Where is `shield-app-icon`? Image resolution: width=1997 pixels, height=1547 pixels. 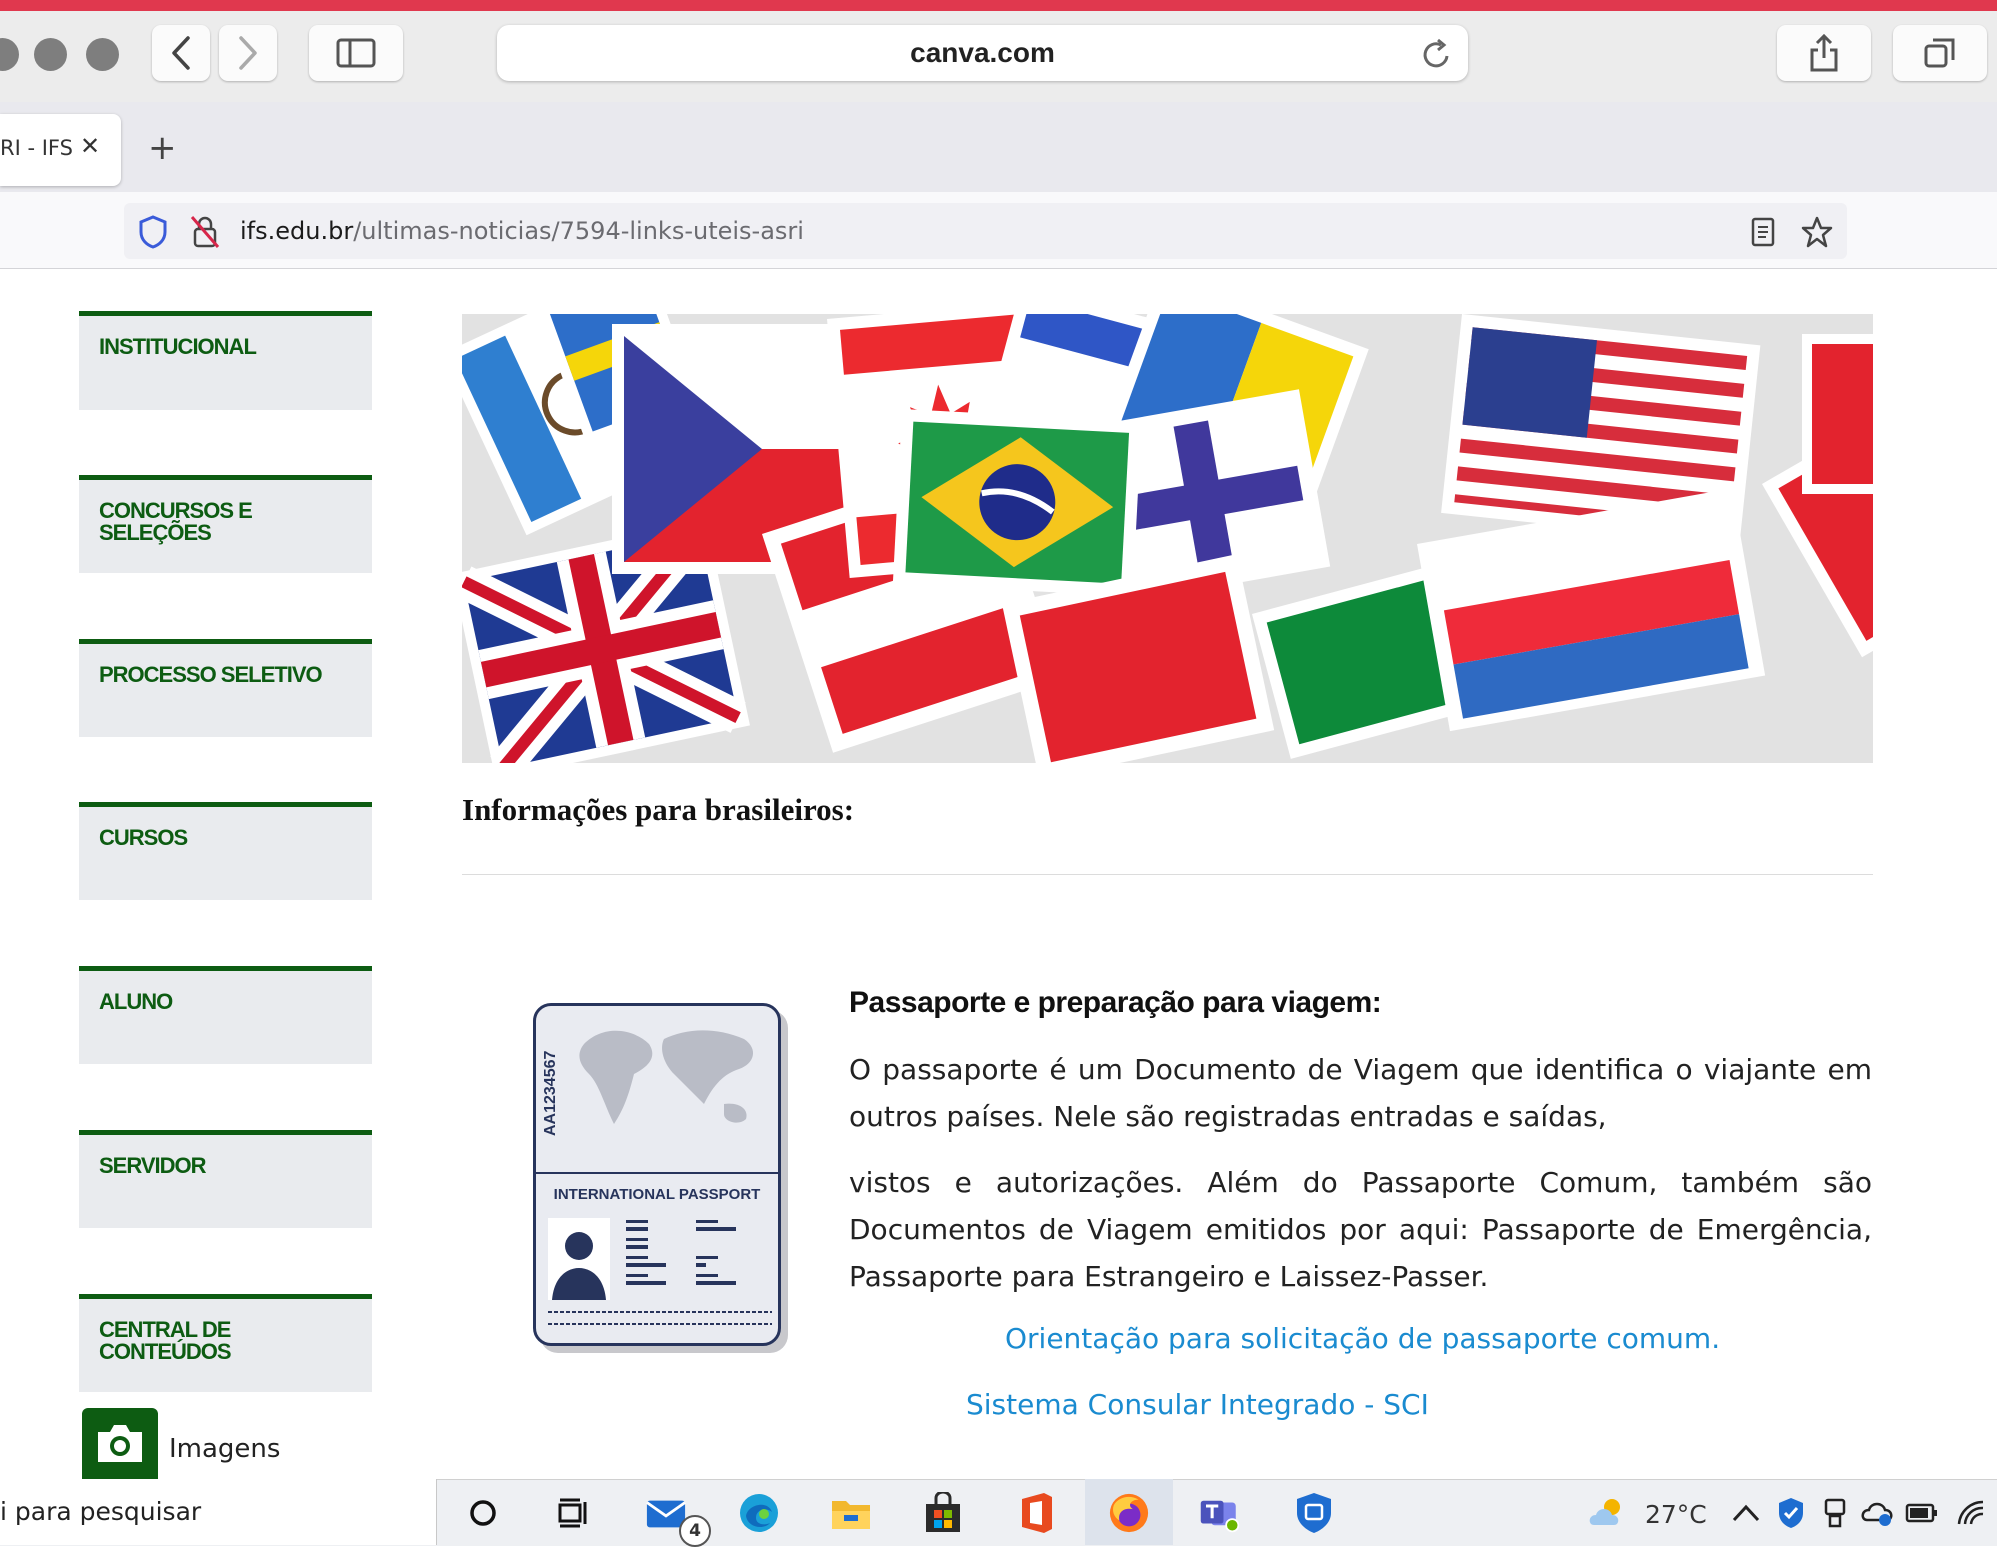 shield-app-icon is located at coordinates (1314, 1513).